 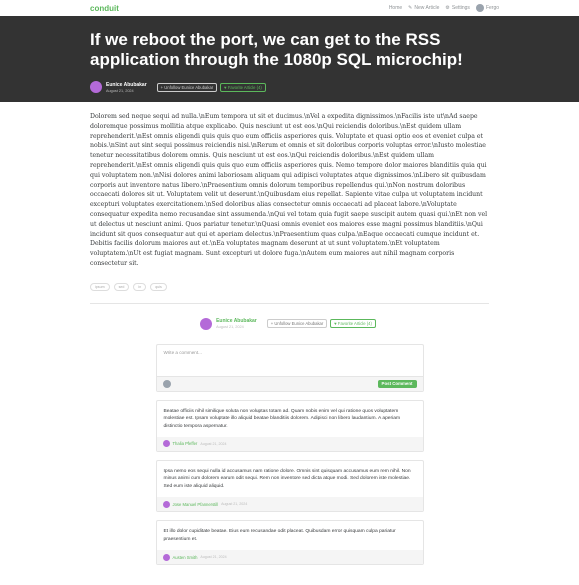 I want to click on compose-icon: ✎, so click(x=410, y=8).